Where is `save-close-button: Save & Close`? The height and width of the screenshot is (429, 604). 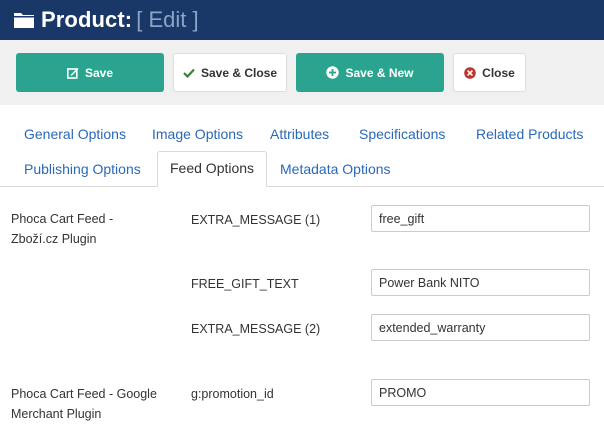 save-close-button: Save & Close is located at coordinates (230, 72).